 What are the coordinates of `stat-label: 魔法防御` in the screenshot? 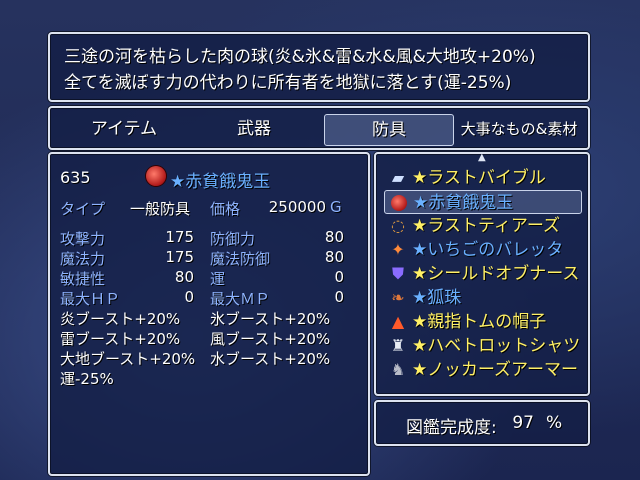 It's located at (240, 259).